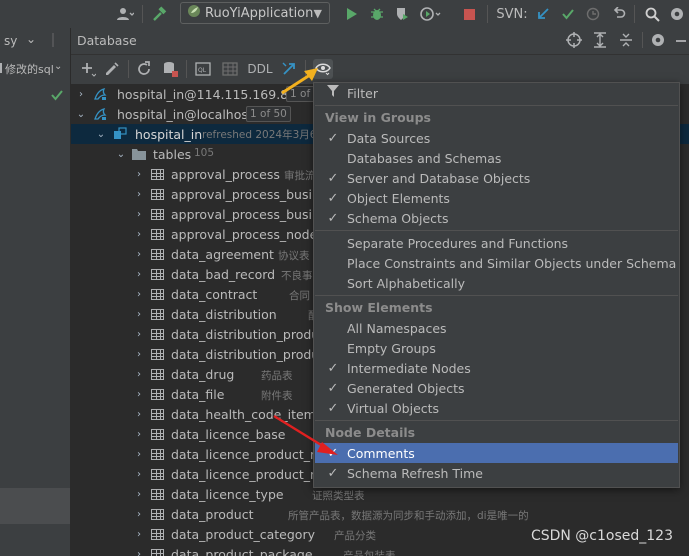 Image resolution: width=689 pixels, height=556 pixels. I want to click on menu-item: Sort Alphabetically, so click(496, 283).